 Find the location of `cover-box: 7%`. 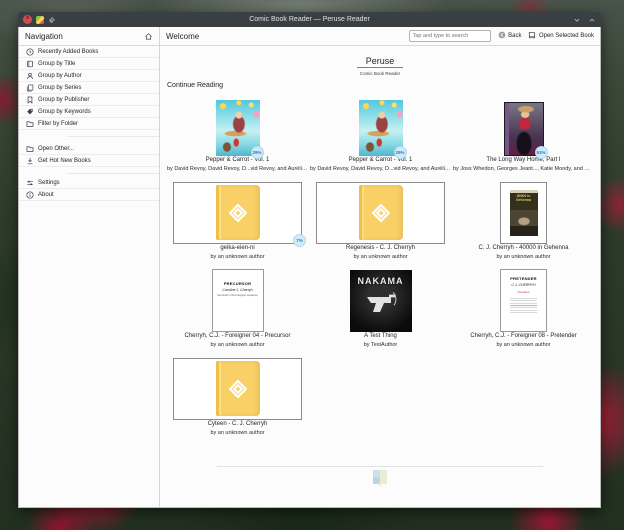

cover-box: 7% is located at coordinates (237, 214).